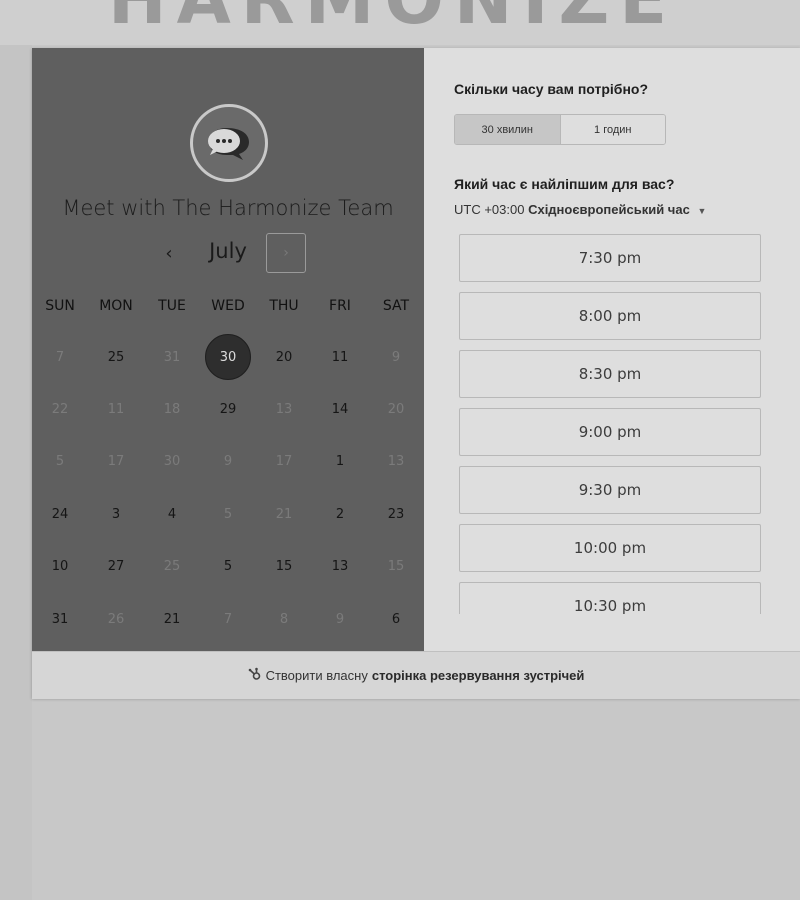 The width and height of the screenshot is (800, 900). I want to click on time-slot-button: 10:00 pm, so click(610, 548).